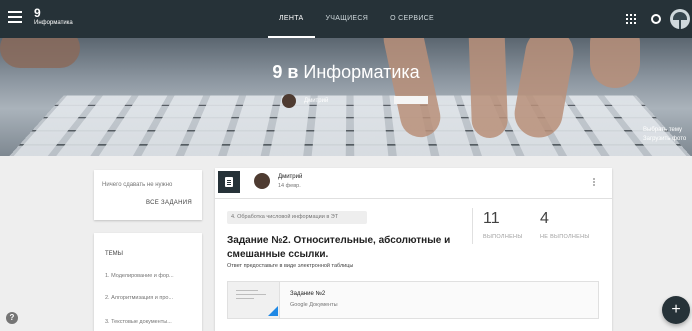 This screenshot has width=692, height=331. I want to click on more-vert-icon, so click(595, 183).